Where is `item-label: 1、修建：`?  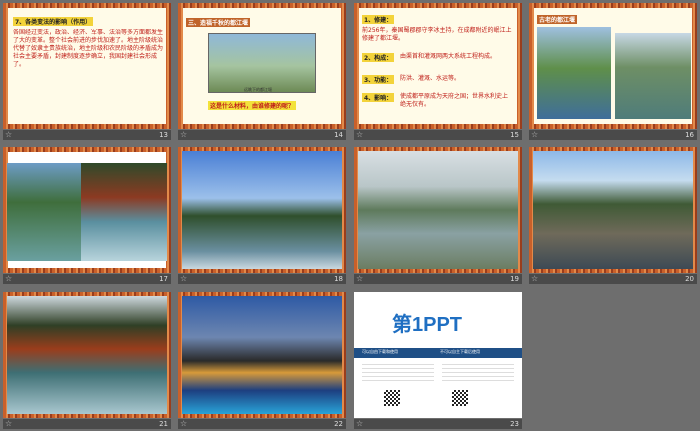
item-label: 1、修建： is located at coordinates (378, 19).